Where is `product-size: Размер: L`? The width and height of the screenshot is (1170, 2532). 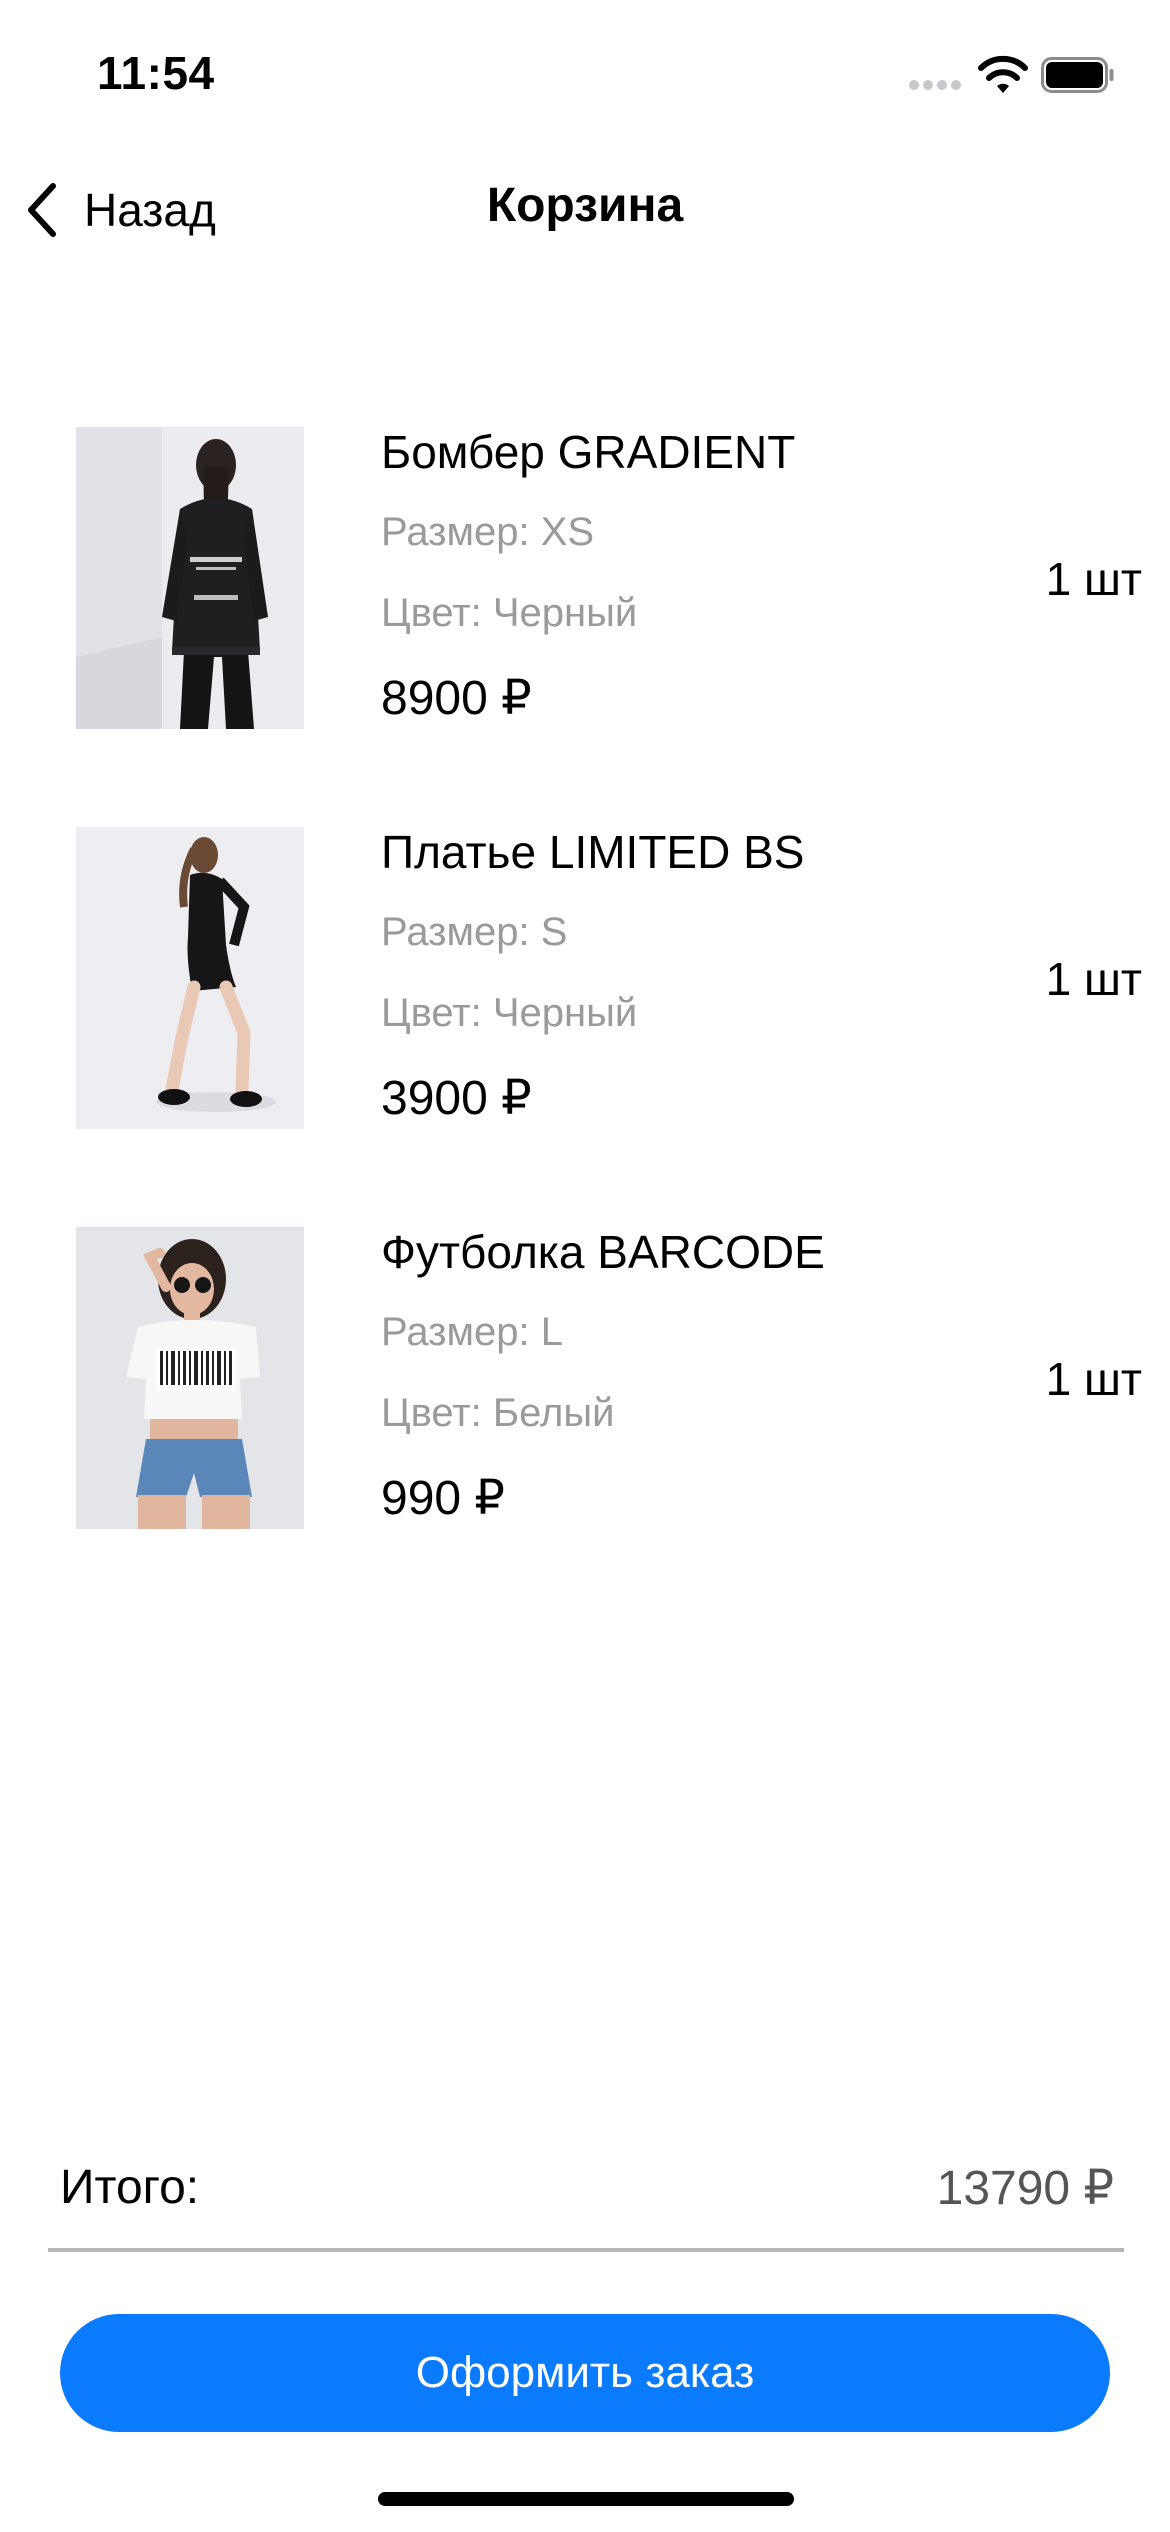 product-size: Размер: L is located at coordinates (472, 1332).